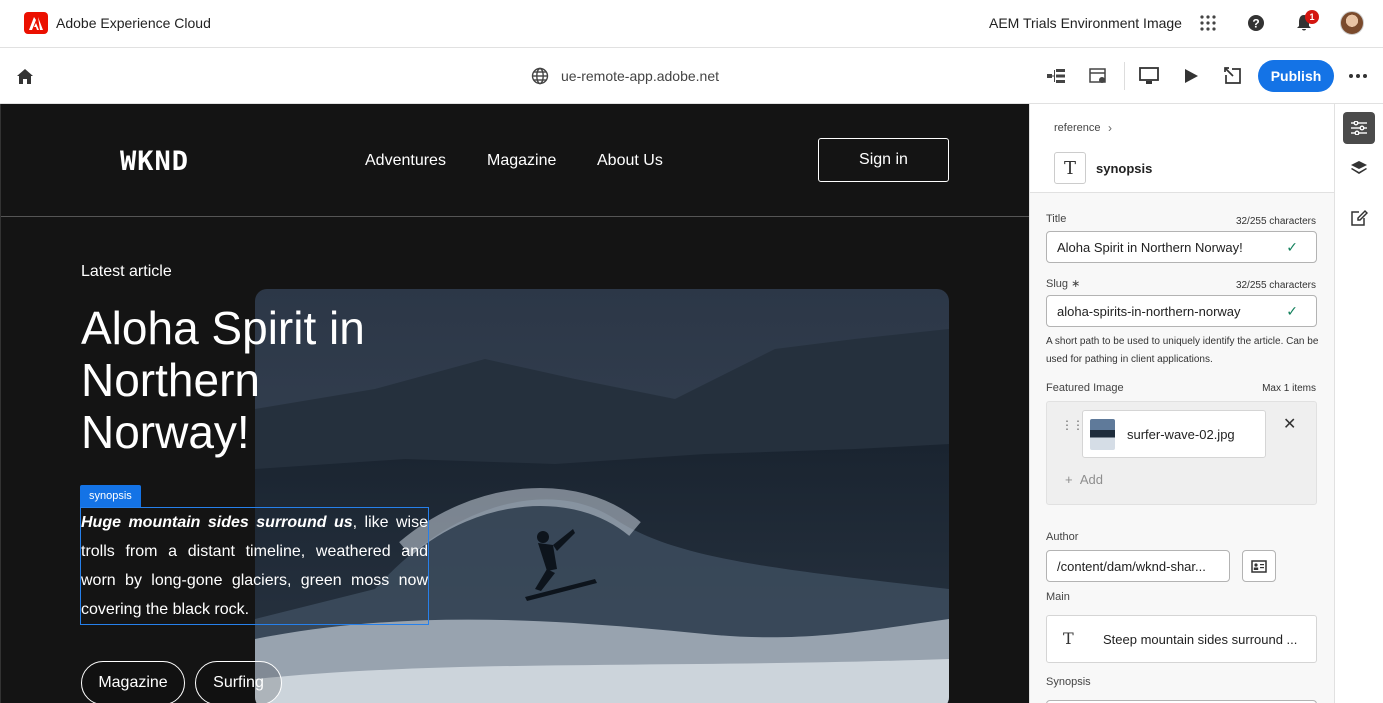 Image resolution: width=1383 pixels, height=703 pixels. Describe the element at coordinates (154, 161) in the screenshot. I see `site-logo: WKND` at that location.